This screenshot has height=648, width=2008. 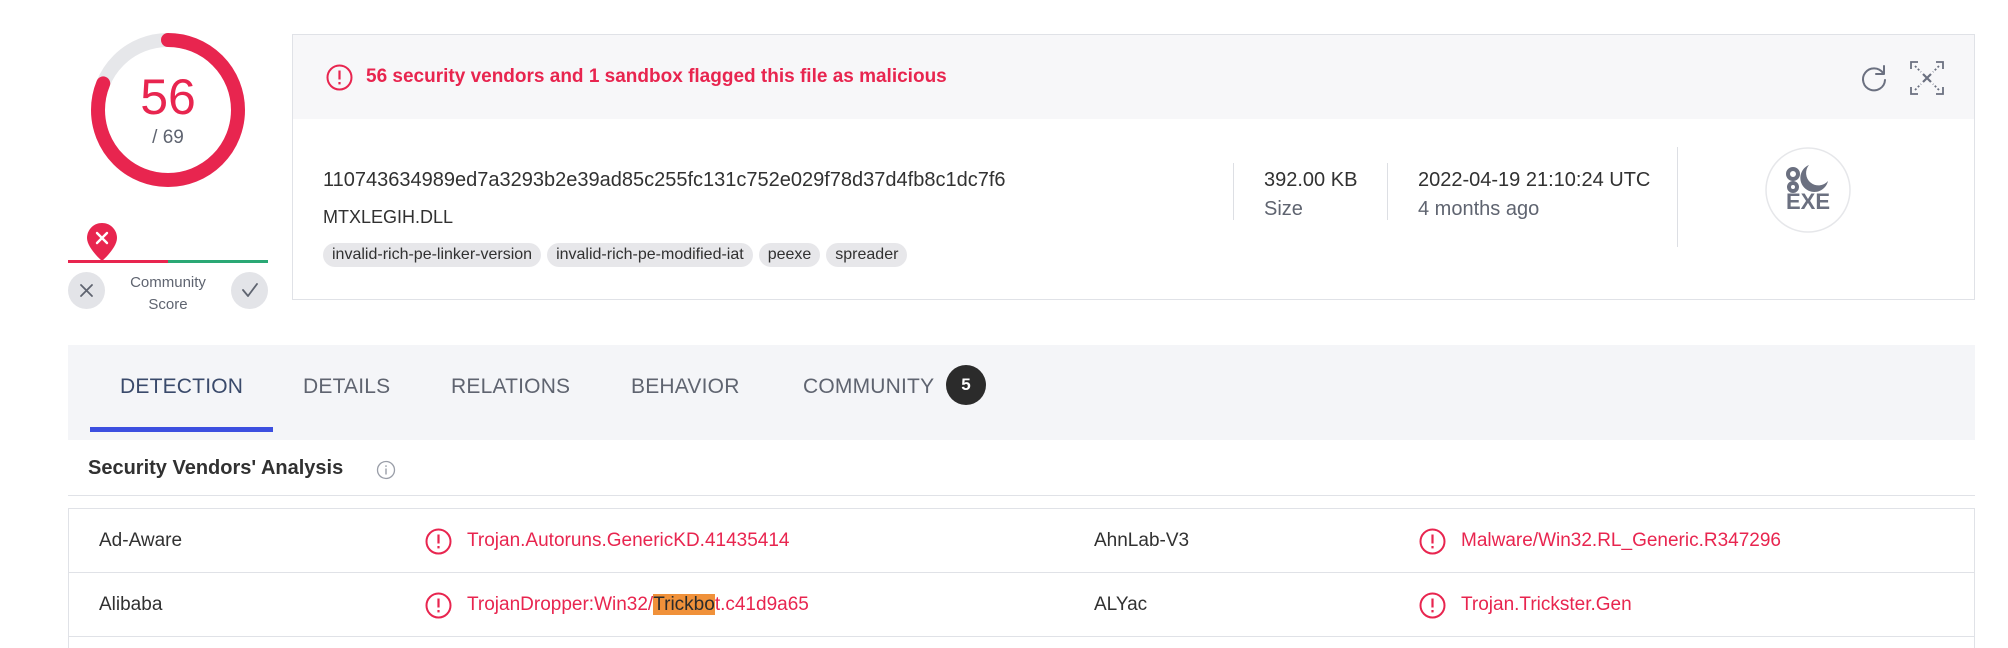 I want to click on vendors-section-header: Security Vendors' Analysis, so click(x=1021, y=468).